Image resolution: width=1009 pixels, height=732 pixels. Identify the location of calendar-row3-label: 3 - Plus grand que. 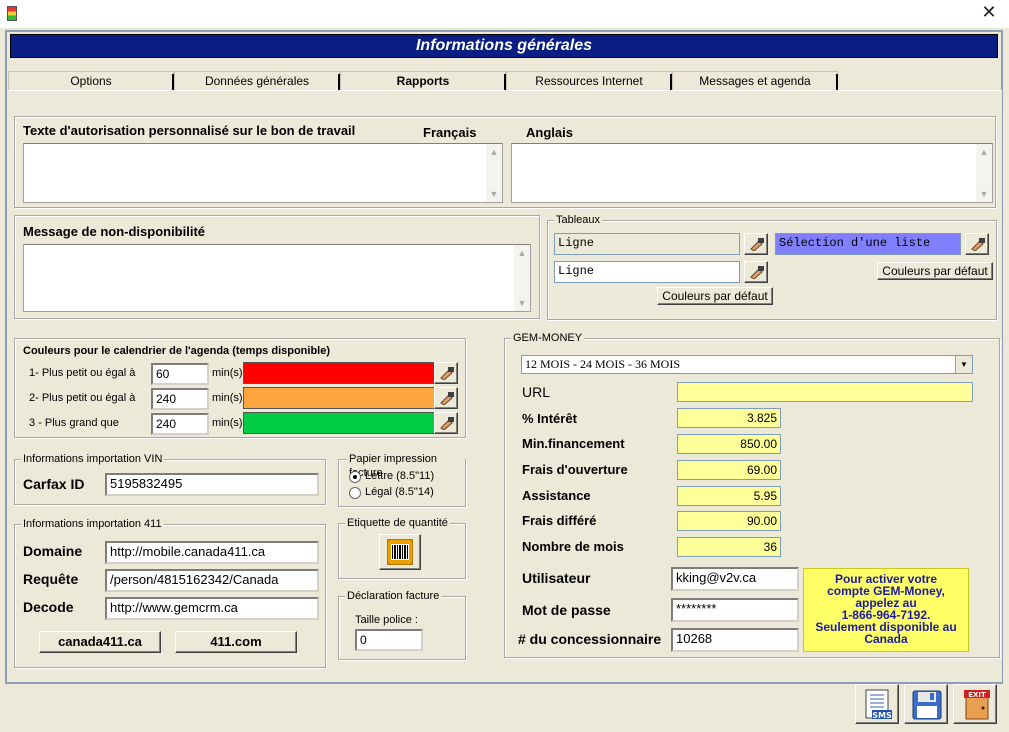
(74, 423).